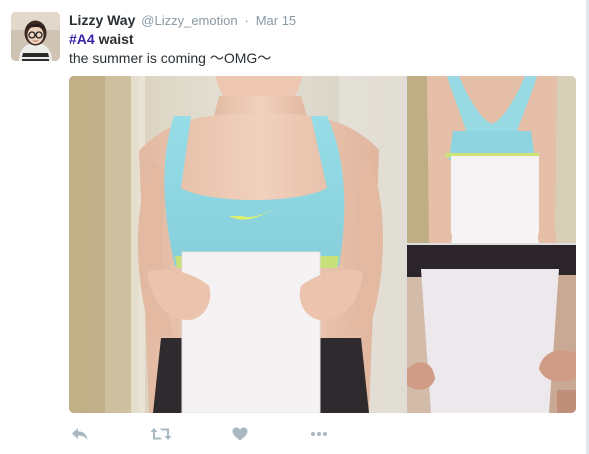 This screenshot has height=454, width=589. What do you see at coordinates (102, 20) in the screenshot?
I see `author-fullname: Lizzy Way` at bounding box center [102, 20].